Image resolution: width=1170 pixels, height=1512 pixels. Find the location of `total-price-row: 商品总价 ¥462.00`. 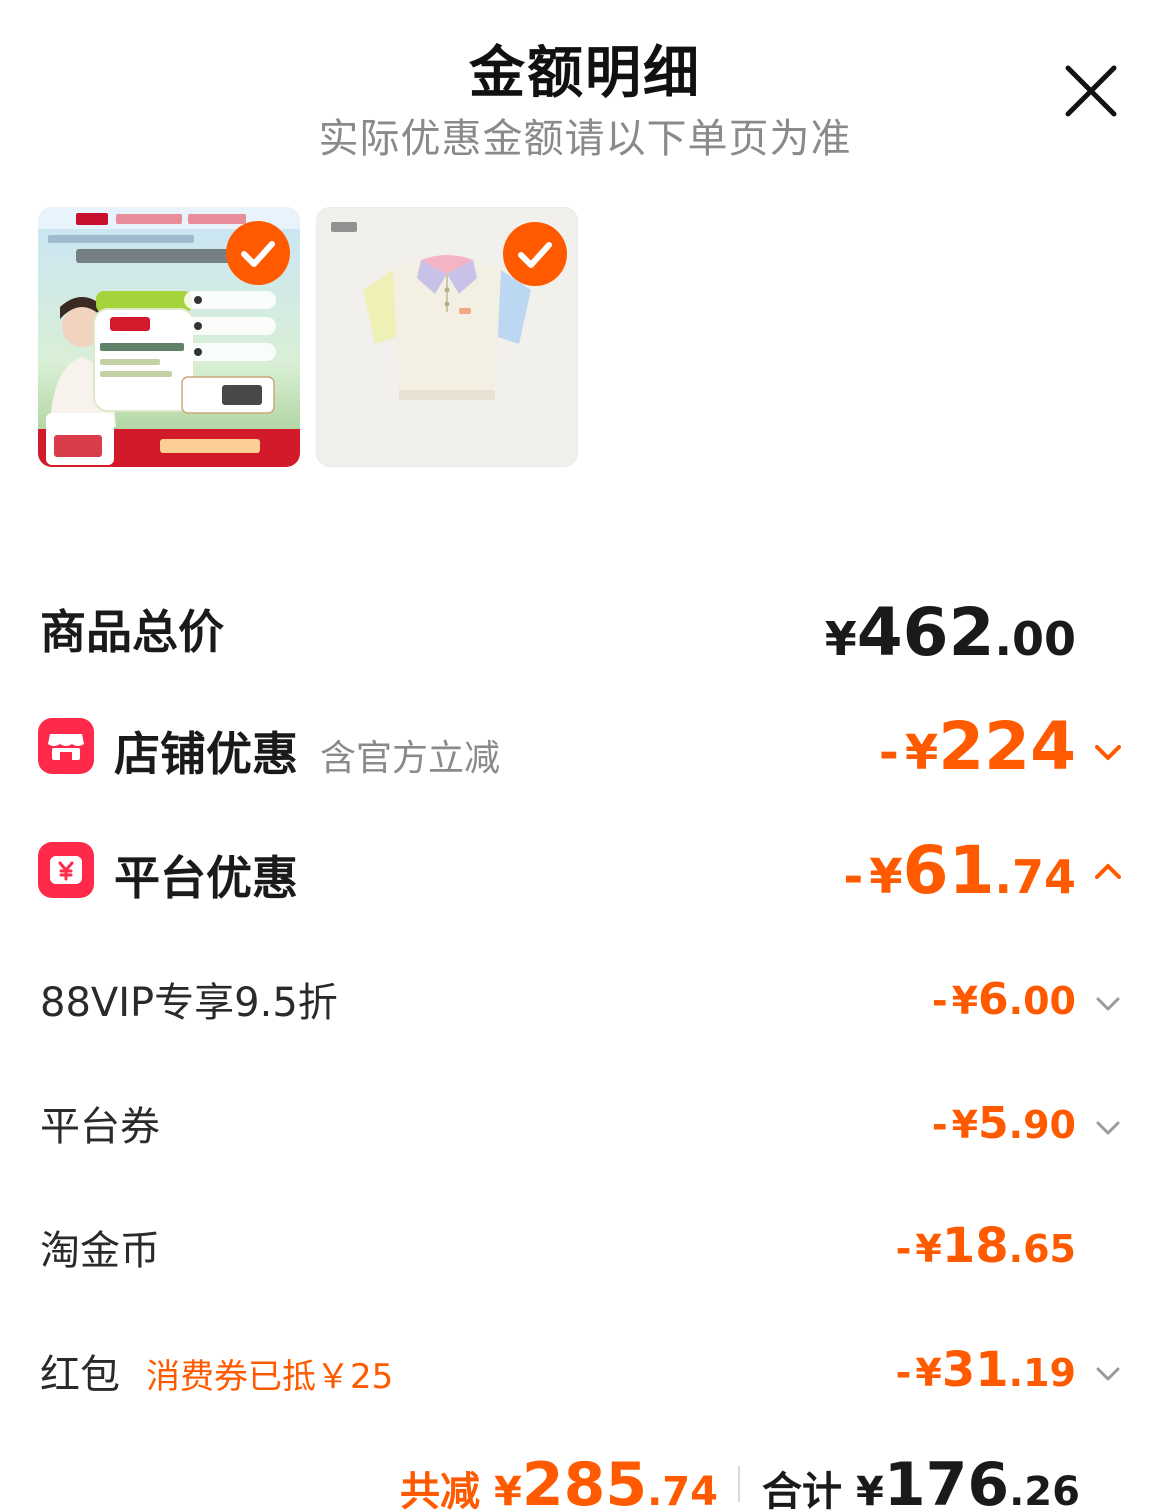

total-price-row: 商品总价 ¥462.00 is located at coordinates (585, 632).